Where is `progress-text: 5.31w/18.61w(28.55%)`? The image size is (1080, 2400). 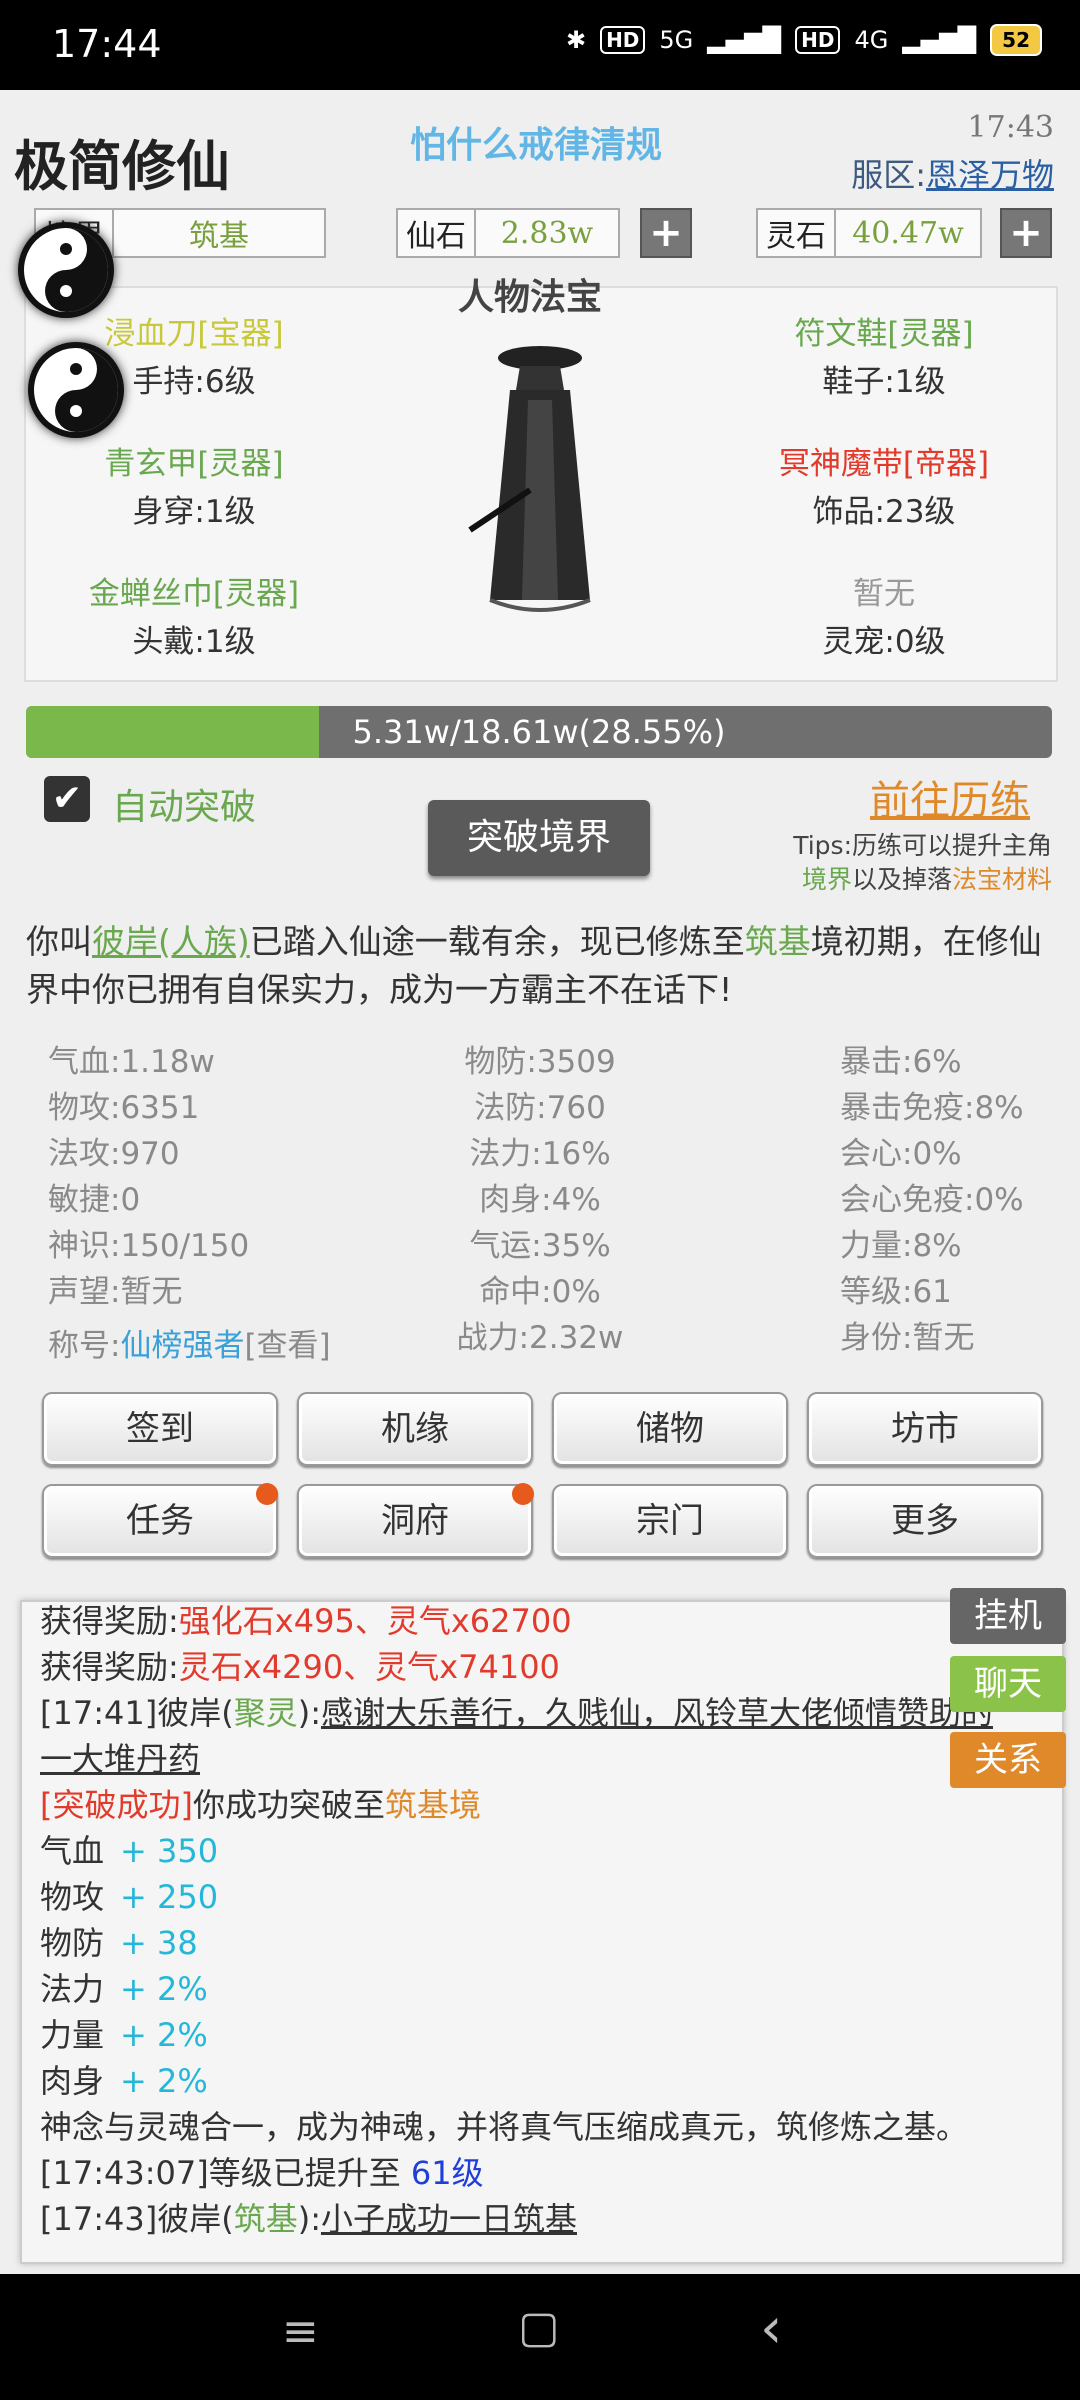
progress-text: 5.31w/18.61w(28.55%) is located at coordinates (539, 732).